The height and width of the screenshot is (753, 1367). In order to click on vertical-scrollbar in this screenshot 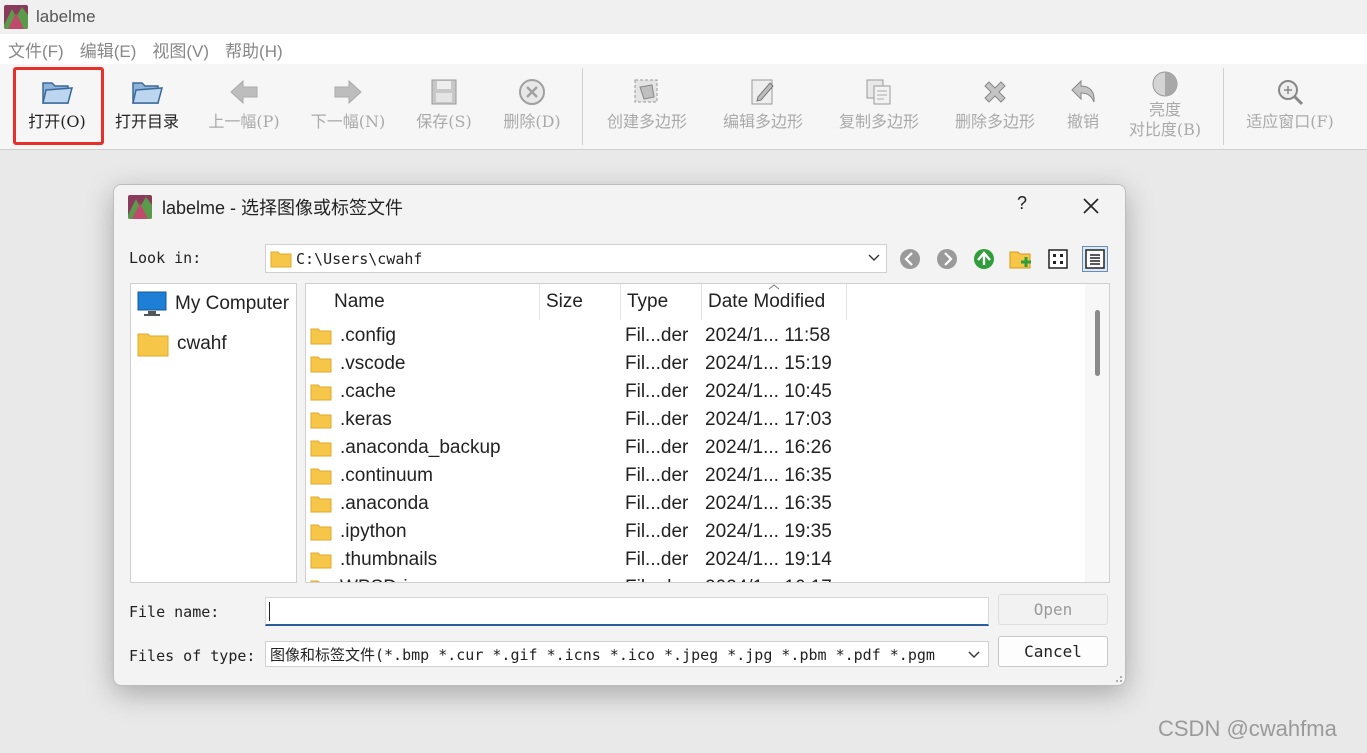, I will do `click(1097, 433)`.